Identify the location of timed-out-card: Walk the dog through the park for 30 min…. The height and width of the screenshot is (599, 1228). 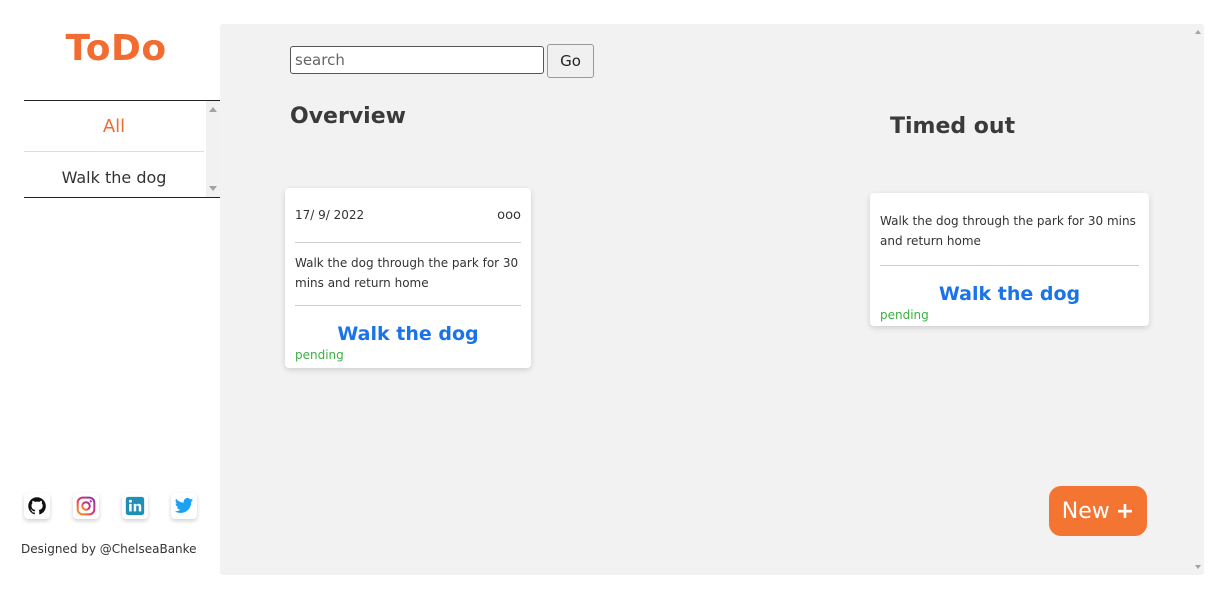
(1009, 259).